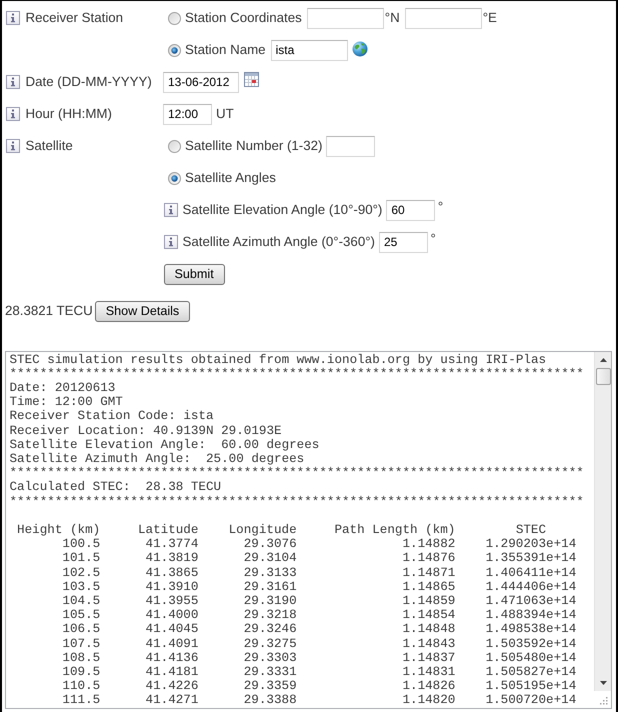 The height and width of the screenshot is (712, 618). What do you see at coordinates (489, 18) in the screenshot?
I see `unit-label: °E` at bounding box center [489, 18].